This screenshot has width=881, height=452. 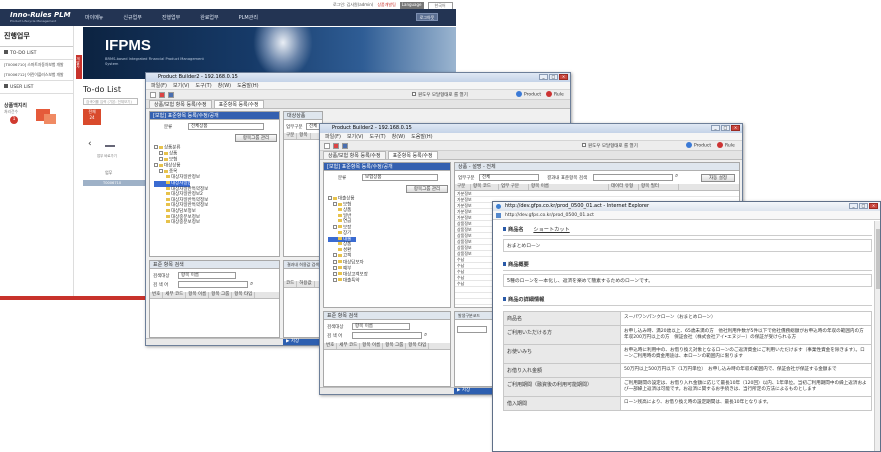 What do you see at coordinates (474, 316) in the screenshot?
I see `right-bottom-title: 발생구분코드` at bounding box center [474, 316].